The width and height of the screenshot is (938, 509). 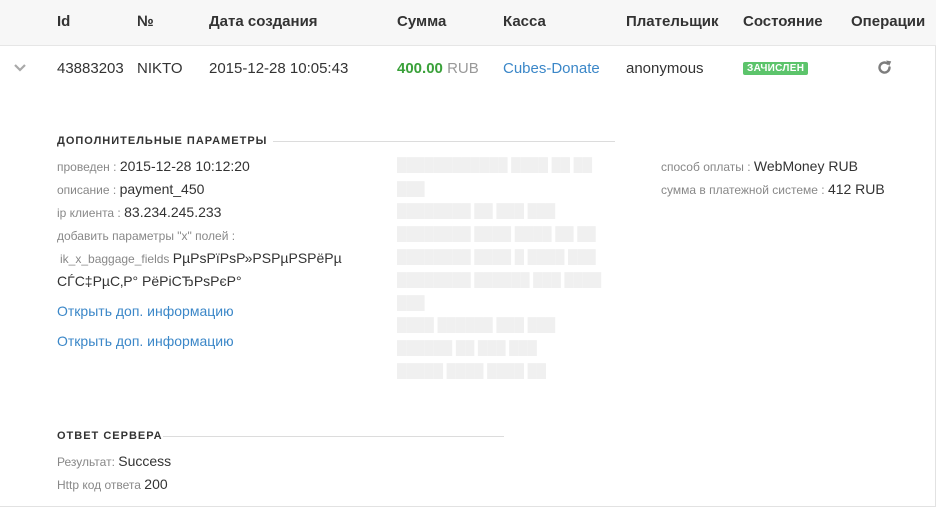 What do you see at coordinates (665, 68) in the screenshot?
I see `row-payer: anonymous` at bounding box center [665, 68].